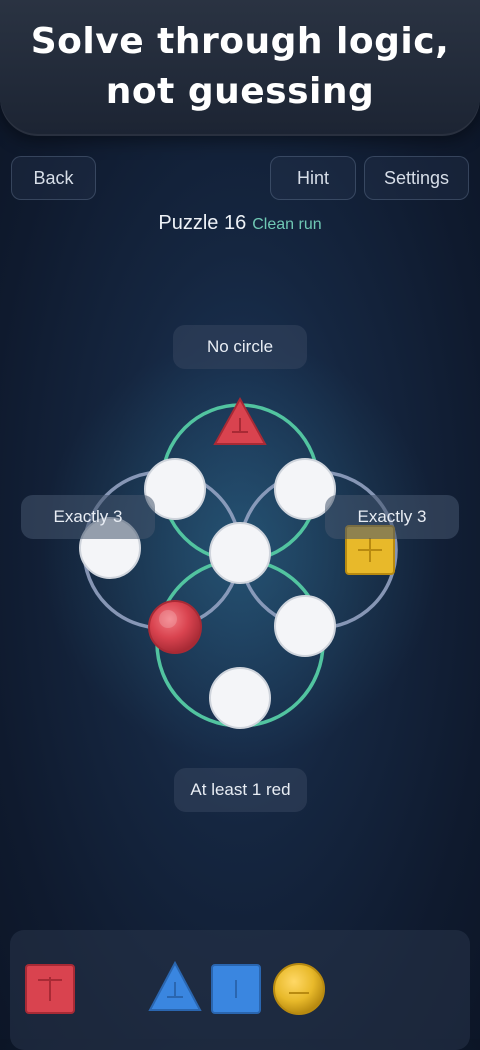 Image resolution: width=480 pixels, height=1050 pixels. Describe the element at coordinates (236, 989) in the screenshot. I see `square-blue-icon` at that location.